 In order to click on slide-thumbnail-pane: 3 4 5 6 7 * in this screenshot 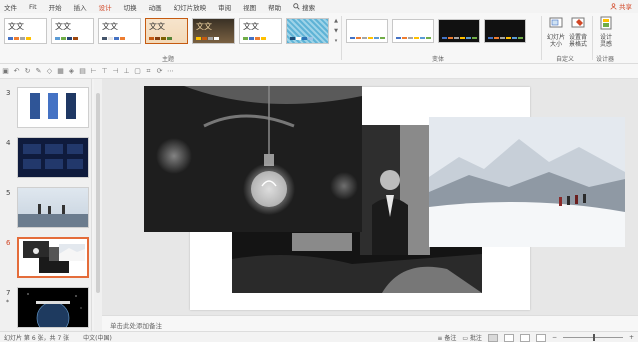, I will do `click(46, 205)`.